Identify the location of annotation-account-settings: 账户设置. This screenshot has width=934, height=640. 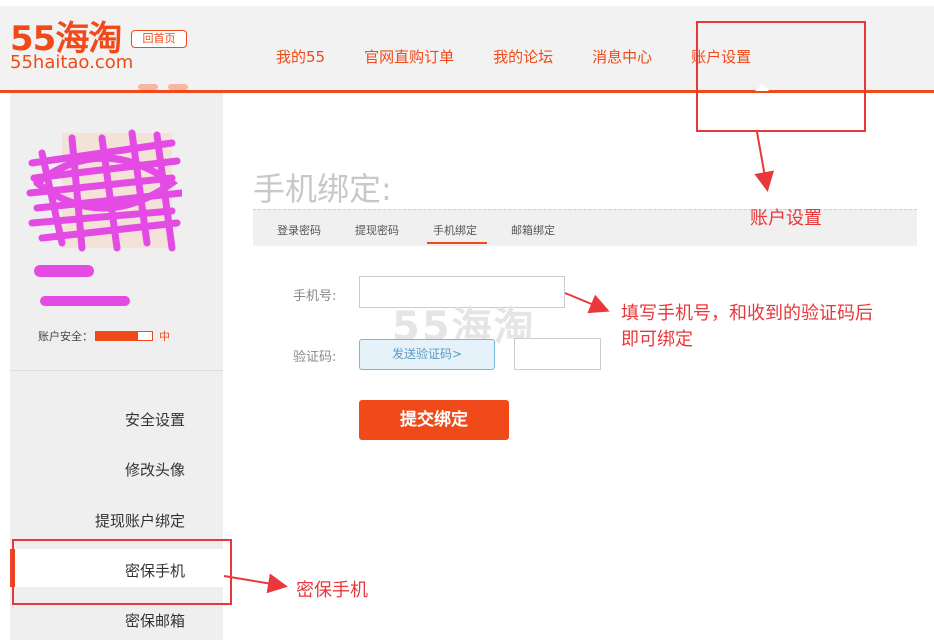
(786, 218).